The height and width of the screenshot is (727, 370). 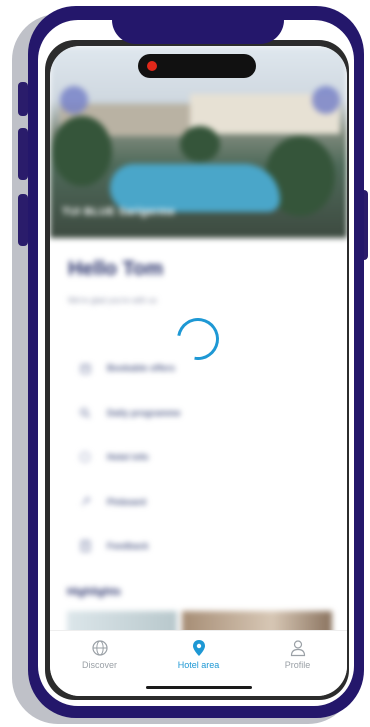 What do you see at coordinates (116, 269) in the screenshot?
I see `greeting-title: Hello Tom` at bounding box center [116, 269].